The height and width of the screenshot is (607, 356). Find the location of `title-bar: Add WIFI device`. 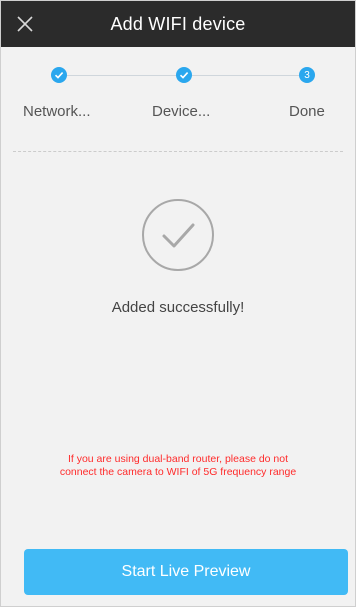

title-bar: Add WIFI device is located at coordinates (178, 24).